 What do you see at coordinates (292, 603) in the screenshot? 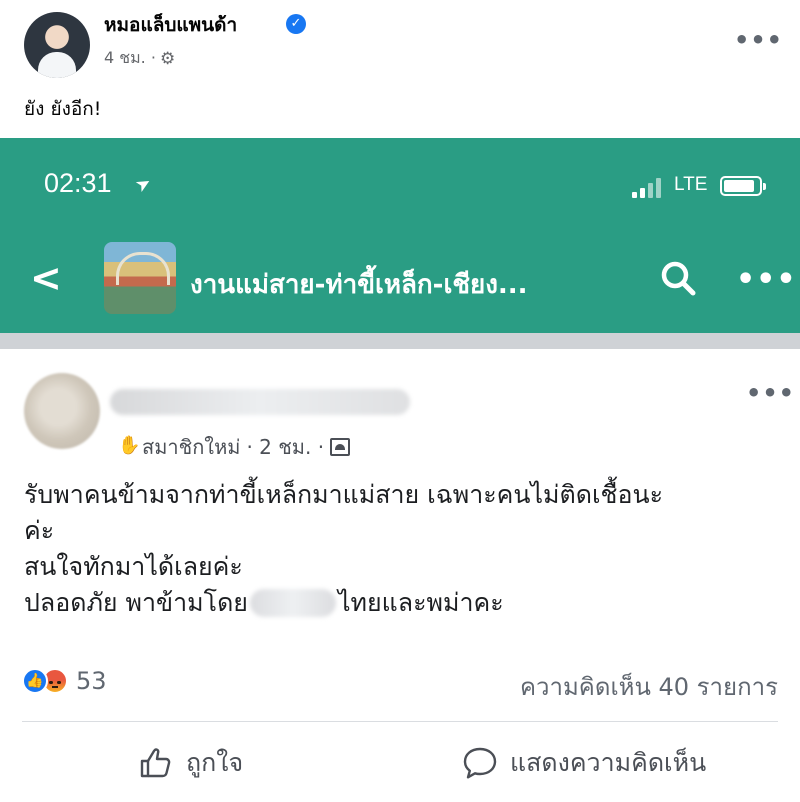
I see `censored-word` at bounding box center [292, 603].